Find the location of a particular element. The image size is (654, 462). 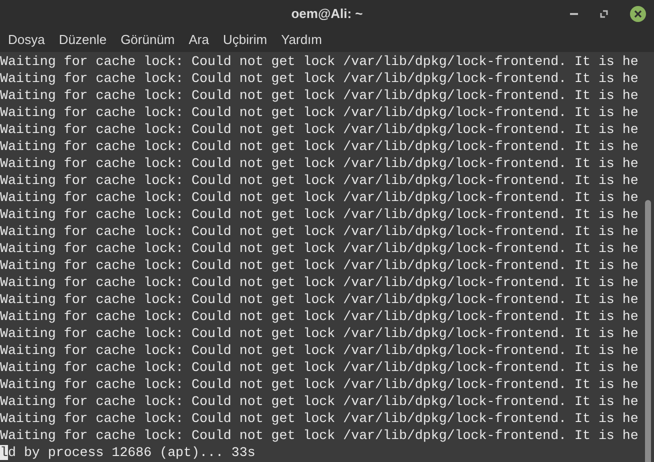

maximize-icon is located at coordinates (604, 14).